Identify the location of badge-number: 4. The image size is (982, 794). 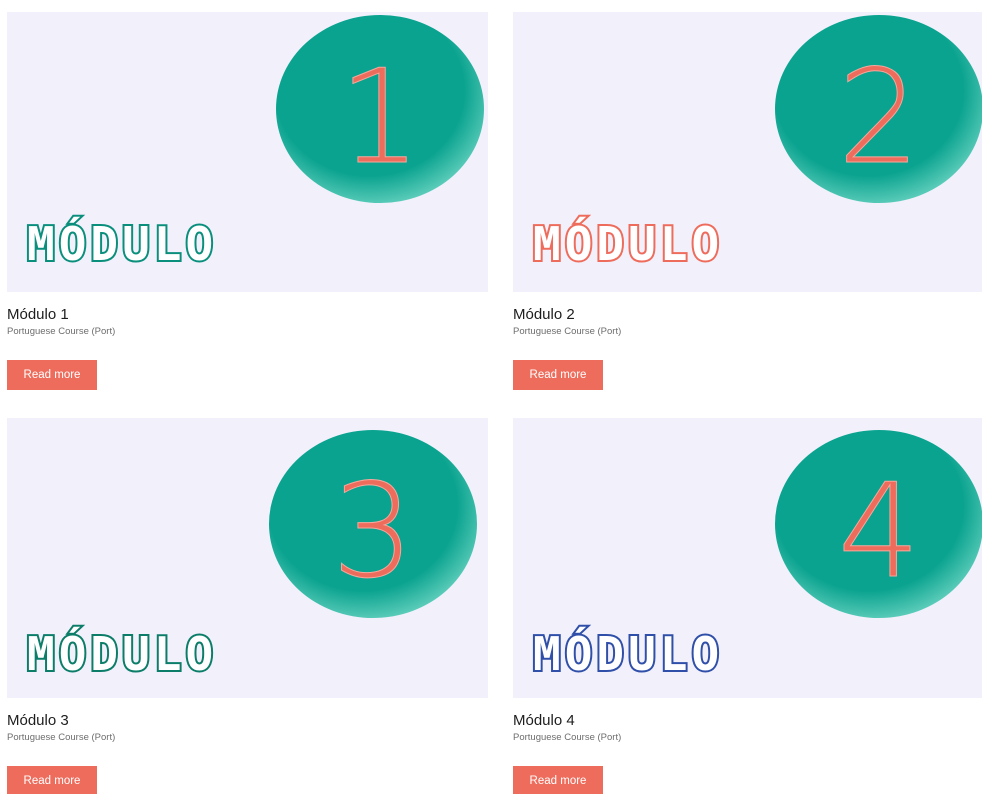
(879, 531).